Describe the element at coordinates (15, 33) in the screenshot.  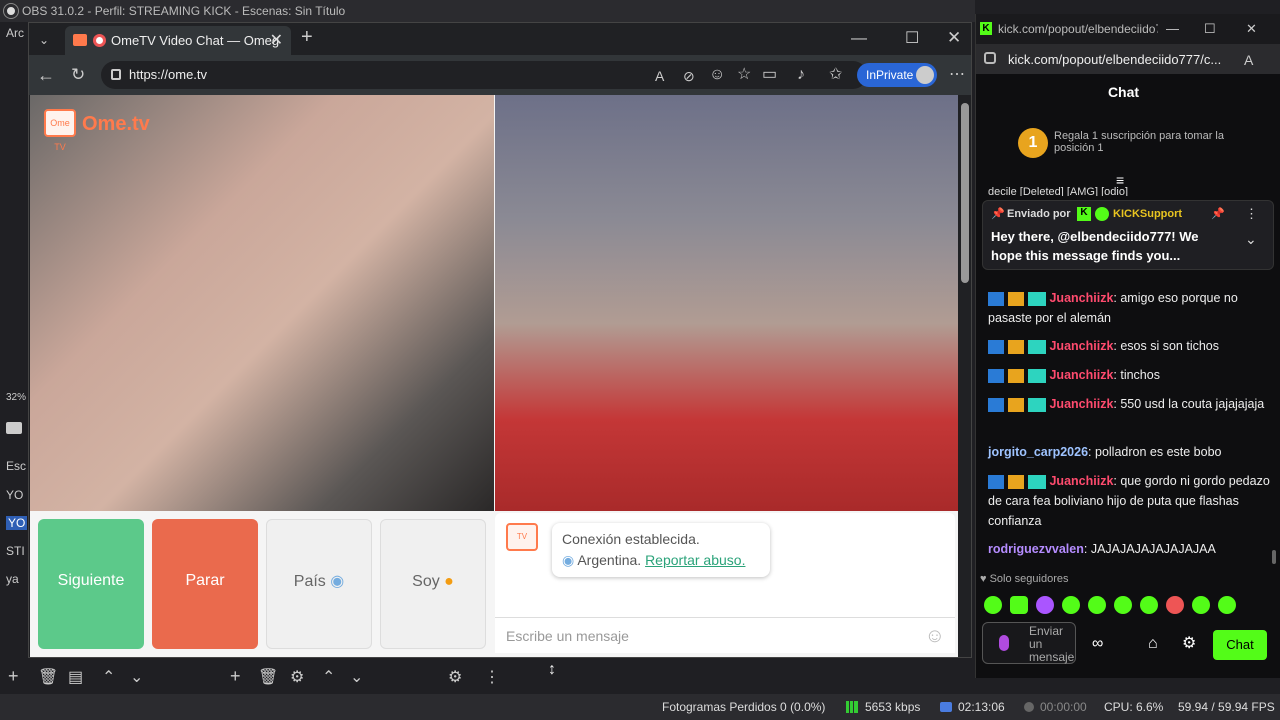
I see `obs-menu-label: Arc` at that location.